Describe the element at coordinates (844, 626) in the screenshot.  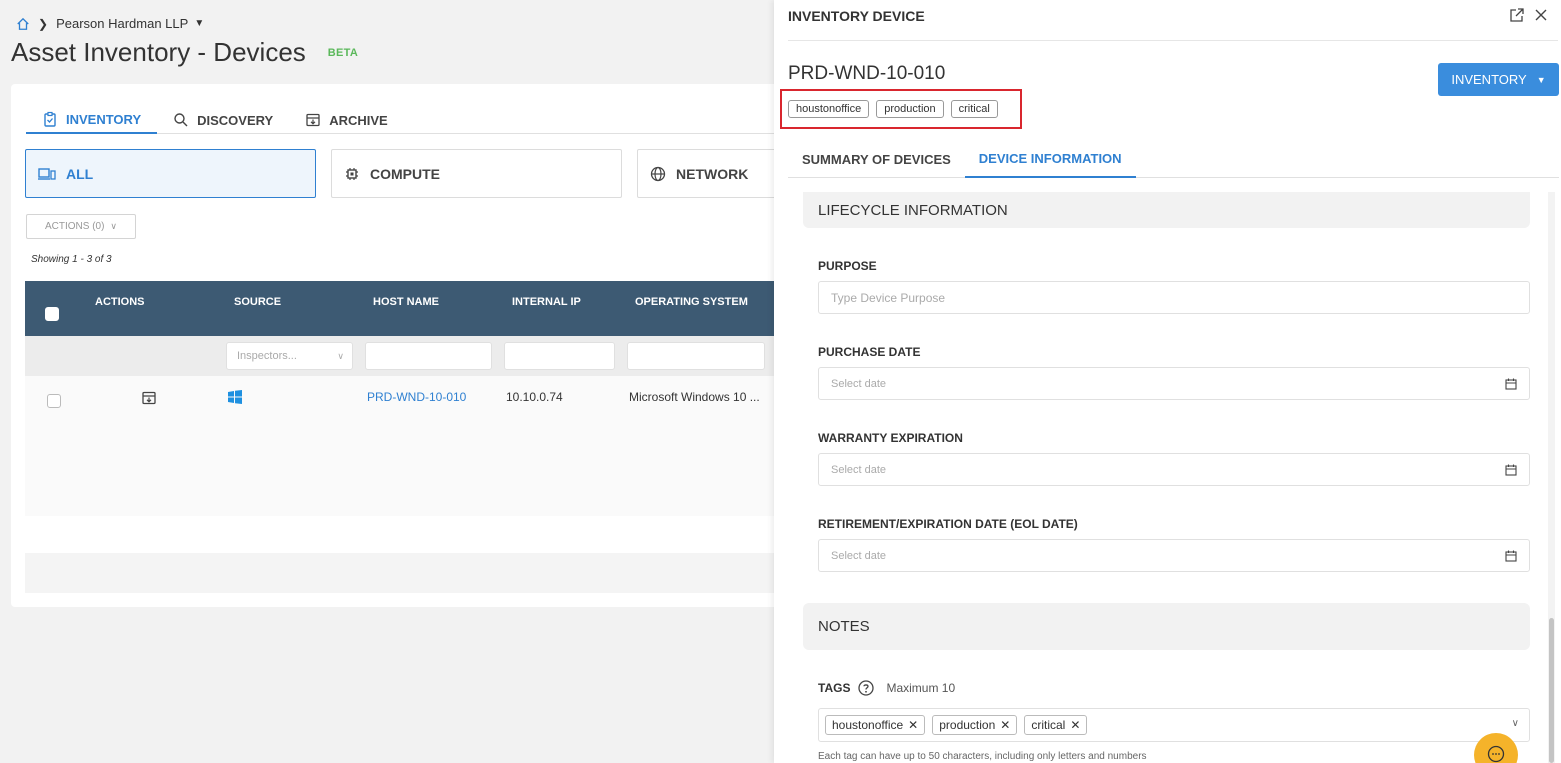
I see `notes-title: NOTES` at that location.